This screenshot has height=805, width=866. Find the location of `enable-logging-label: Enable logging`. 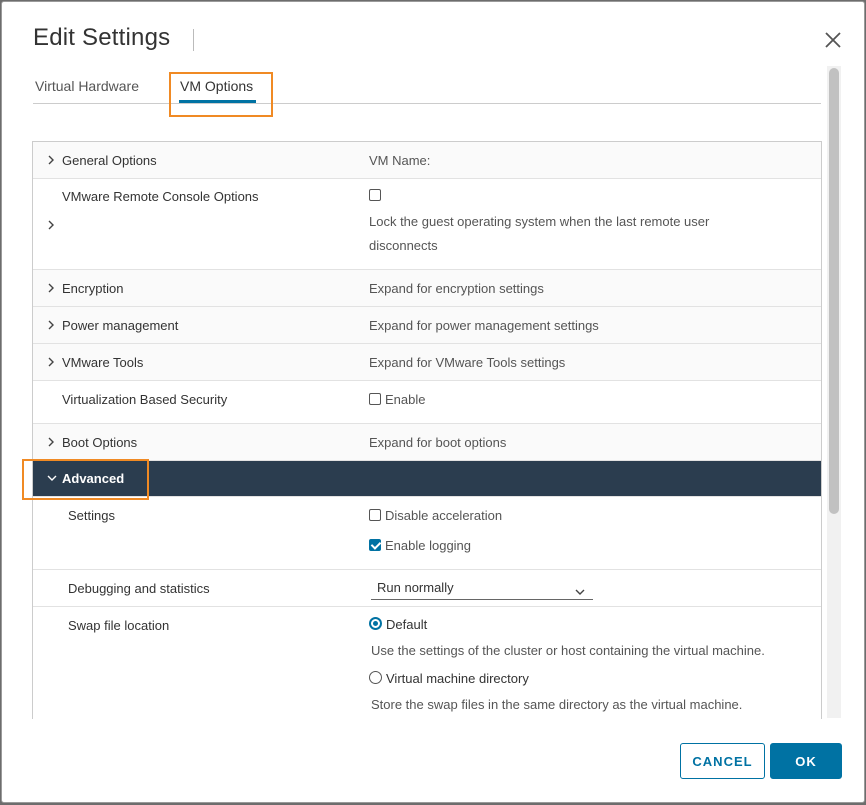

enable-logging-label: Enable logging is located at coordinates (428, 545).